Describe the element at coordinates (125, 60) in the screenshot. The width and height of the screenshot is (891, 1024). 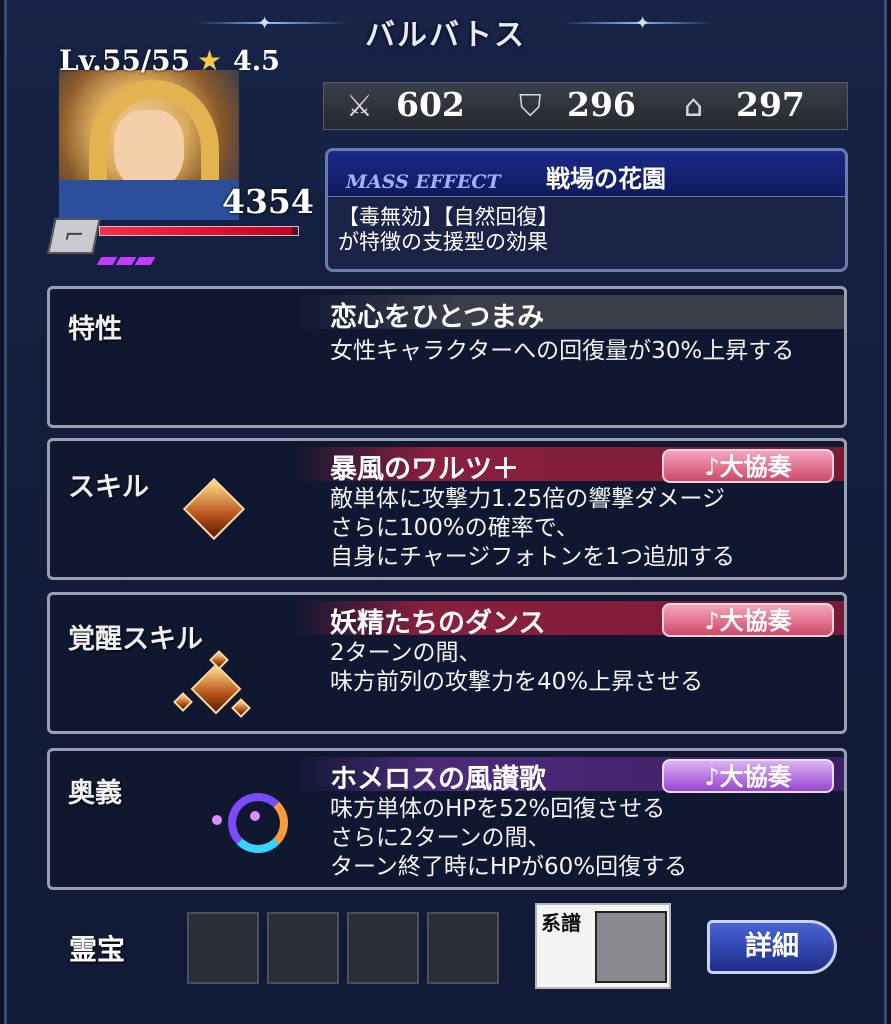
I see `level-text: Lv.55/55` at that location.